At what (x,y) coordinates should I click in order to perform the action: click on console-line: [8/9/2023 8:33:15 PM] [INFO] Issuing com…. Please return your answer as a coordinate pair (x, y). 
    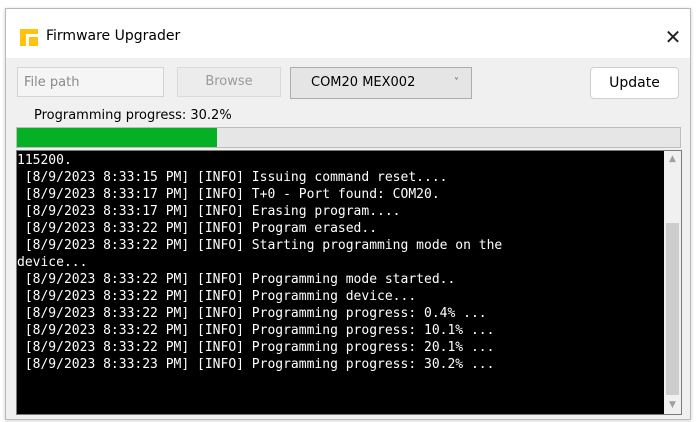
    Looking at the image, I should click on (232, 177).